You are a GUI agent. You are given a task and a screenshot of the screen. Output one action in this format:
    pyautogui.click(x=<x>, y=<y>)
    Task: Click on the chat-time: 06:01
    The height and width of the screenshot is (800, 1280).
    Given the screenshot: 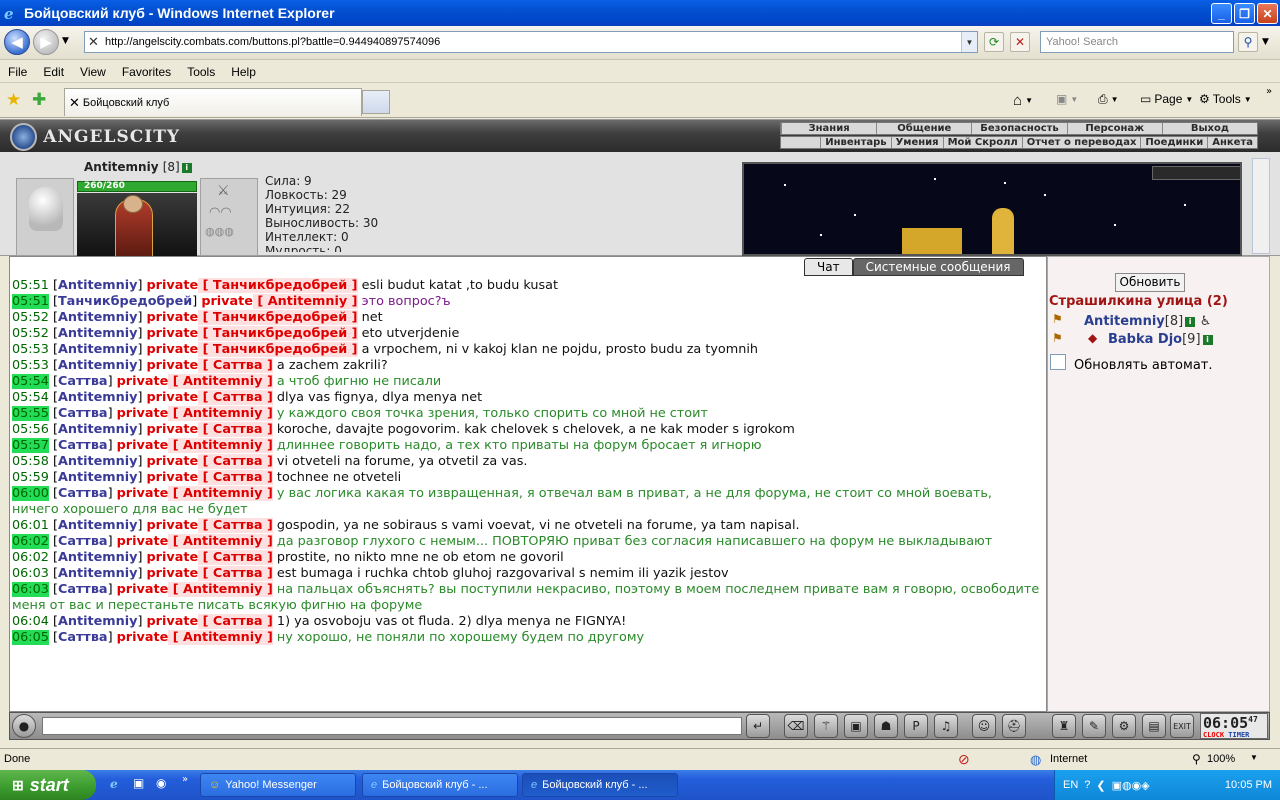 What is the action you would take?
    pyautogui.click(x=30, y=525)
    